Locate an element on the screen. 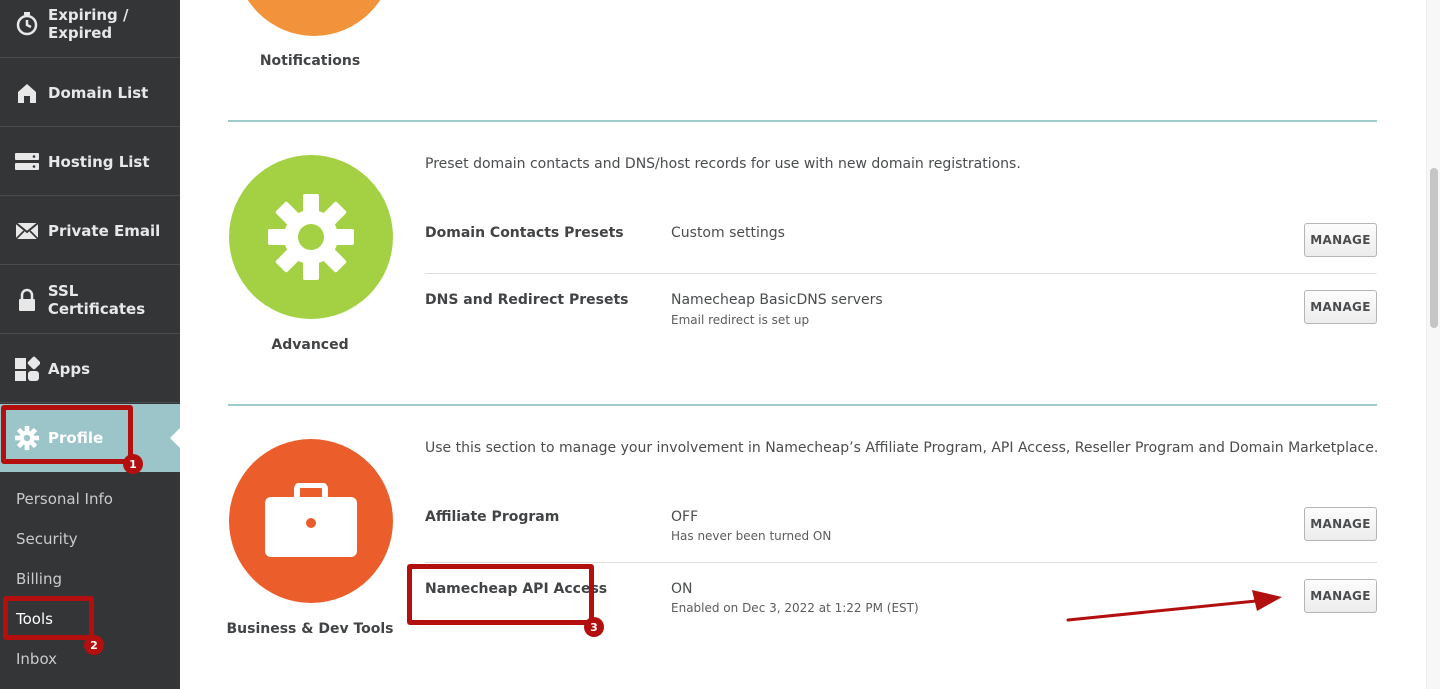 Image resolution: width=1440 pixels, height=689 pixels. annotation-badge-3: 3 is located at coordinates (594, 627).